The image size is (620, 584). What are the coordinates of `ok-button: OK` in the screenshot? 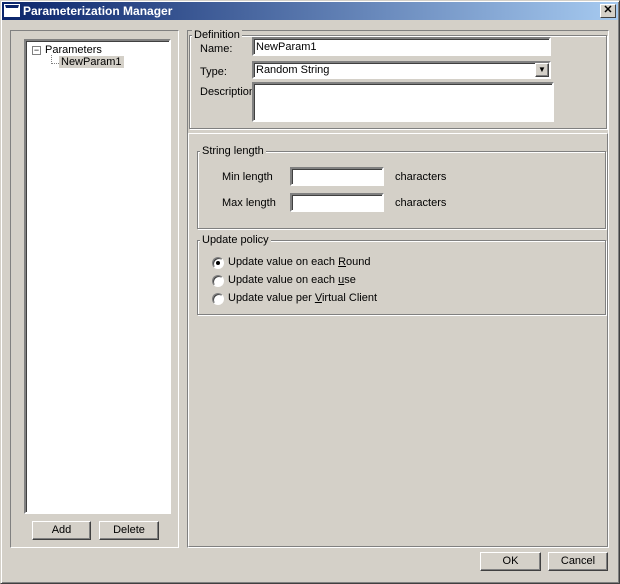 It's located at (510, 561).